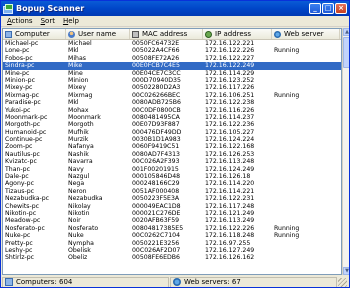  What do you see at coordinates (172, 220) in the screenshot?
I see `table-row: Meadow-pc Noir 0020AFB63F59 172.16.113.249` at bounding box center [172, 220].